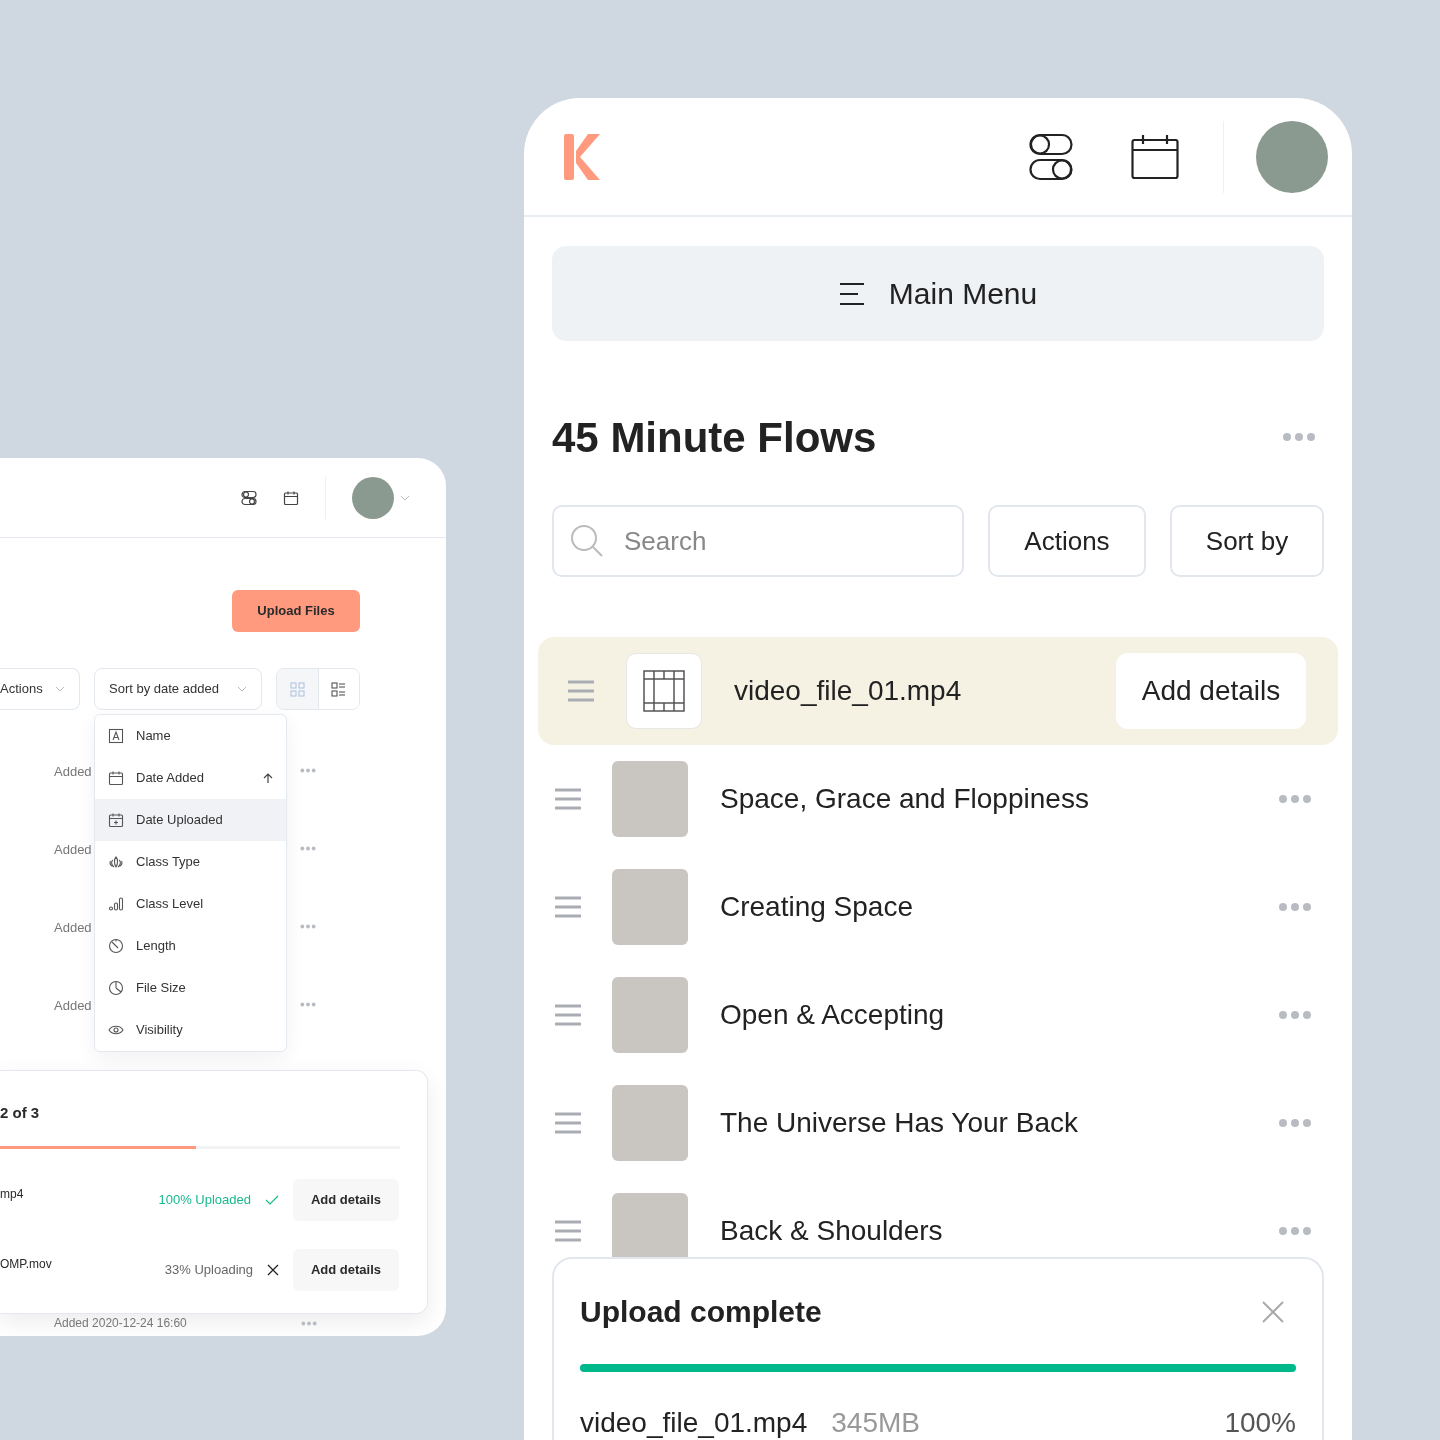 This screenshot has width=1440, height=1440. I want to click on class-title: Open & Accepting, so click(833, 1015).